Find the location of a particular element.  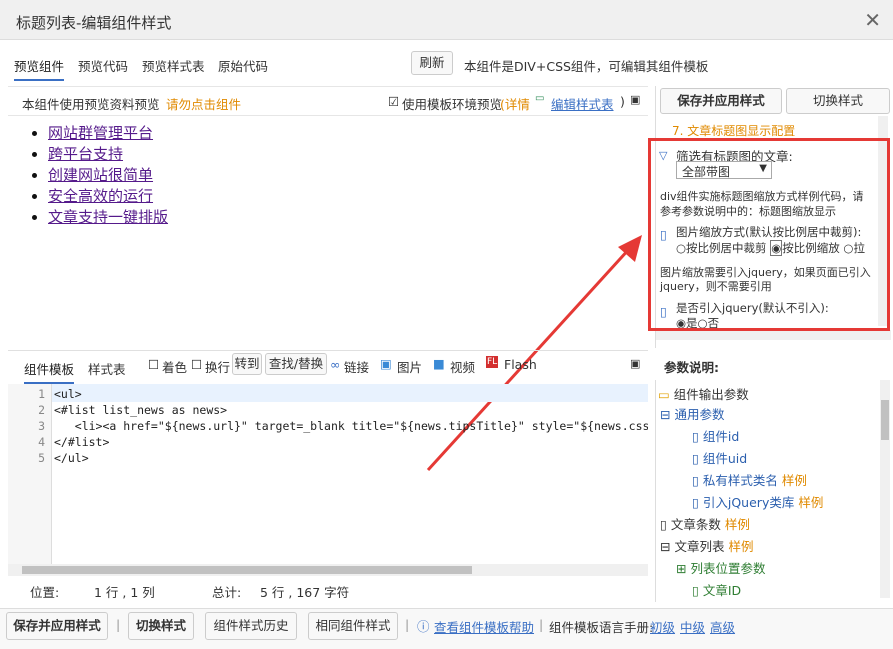

switch-style-button-bottom: 切换样式 is located at coordinates (161, 626).